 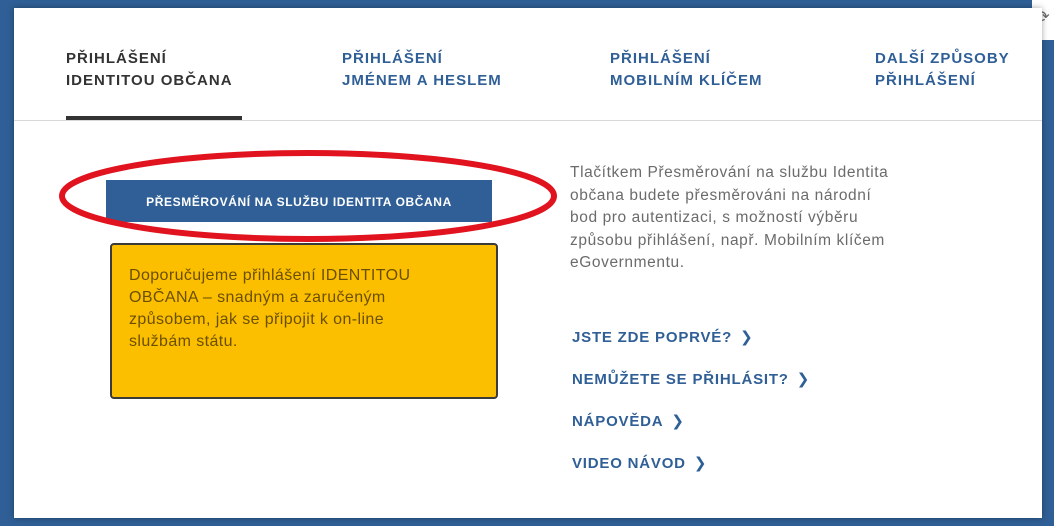 What do you see at coordinates (149, 70) in the screenshot?
I see `tab-identita-obcana: PŘIHLÁŠENÍ IDENTITOU OBČANA` at bounding box center [149, 70].